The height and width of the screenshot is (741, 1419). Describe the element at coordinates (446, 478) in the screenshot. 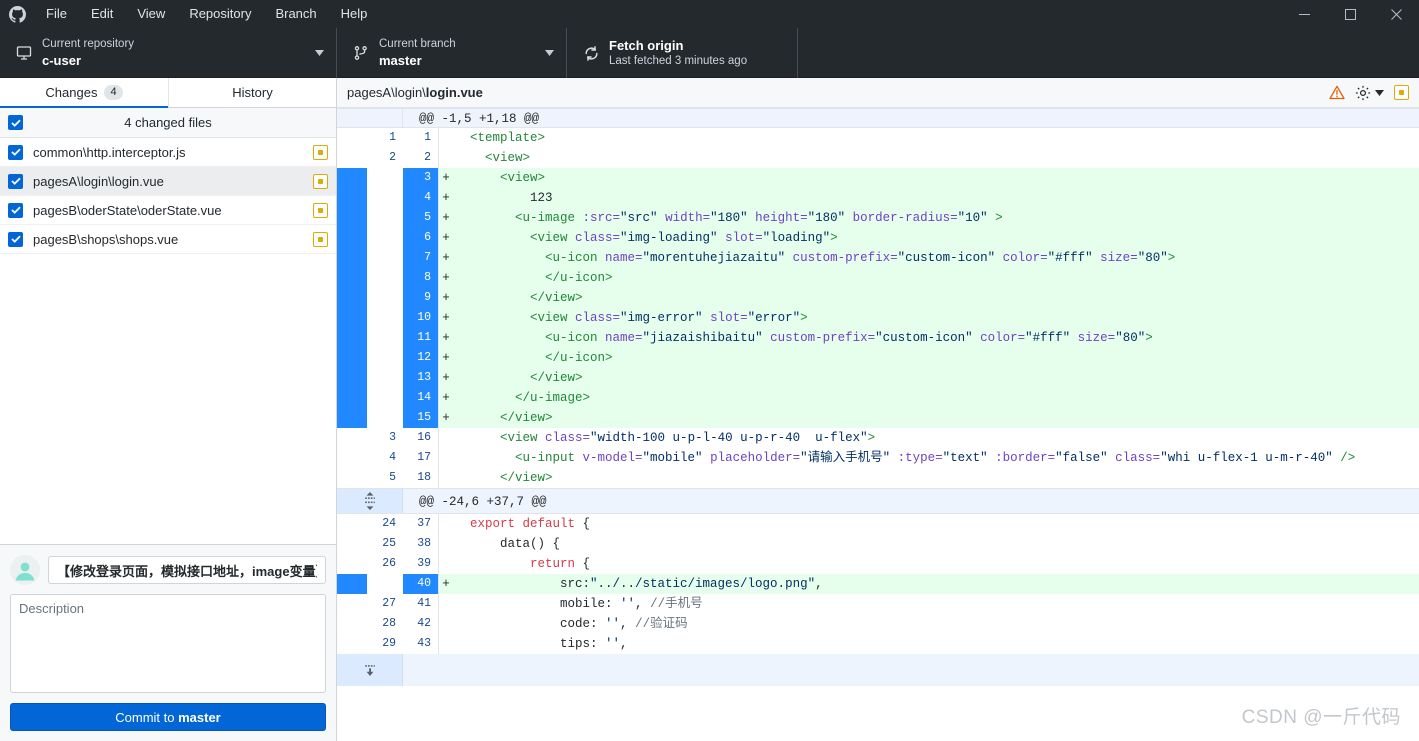

I see `line-marker` at that location.